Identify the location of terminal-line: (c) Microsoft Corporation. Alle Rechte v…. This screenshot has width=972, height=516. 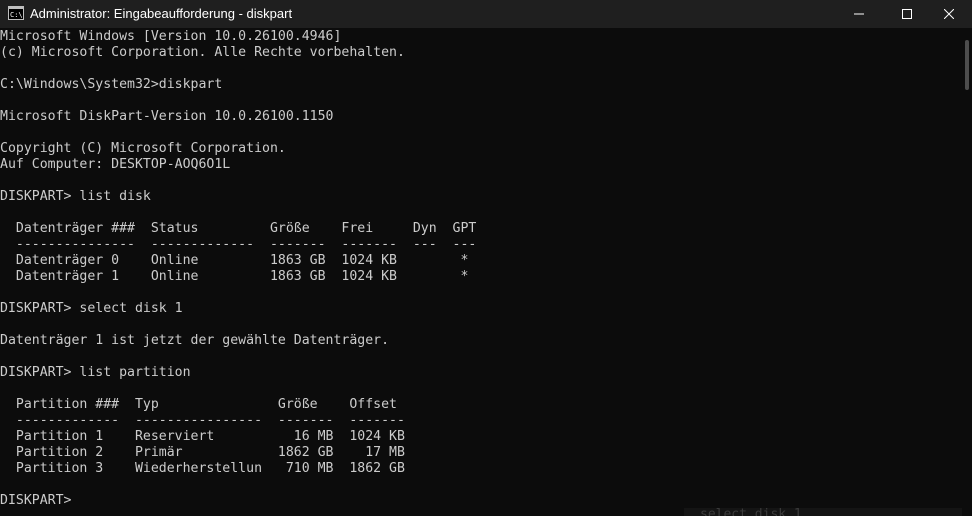
(202, 52).